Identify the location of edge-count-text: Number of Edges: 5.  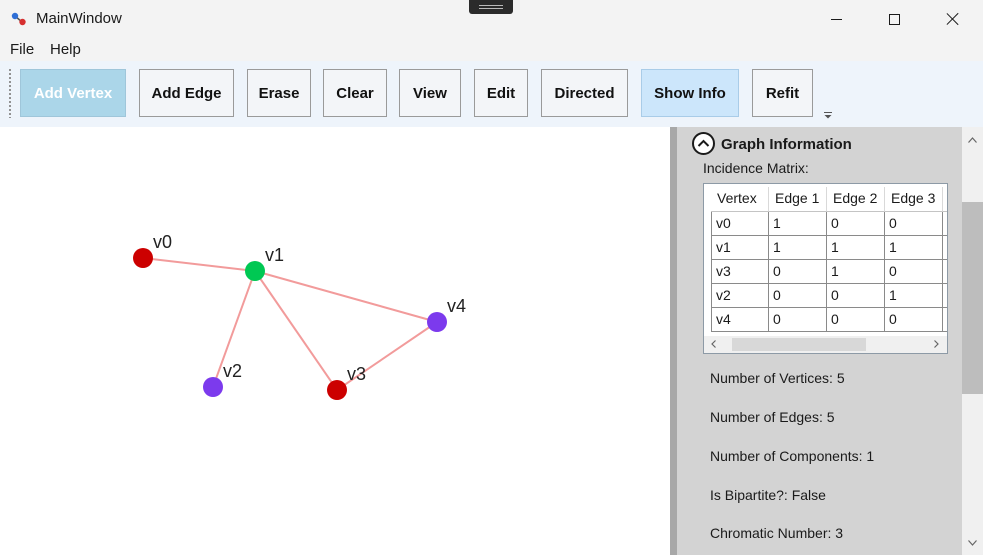
(772, 417).